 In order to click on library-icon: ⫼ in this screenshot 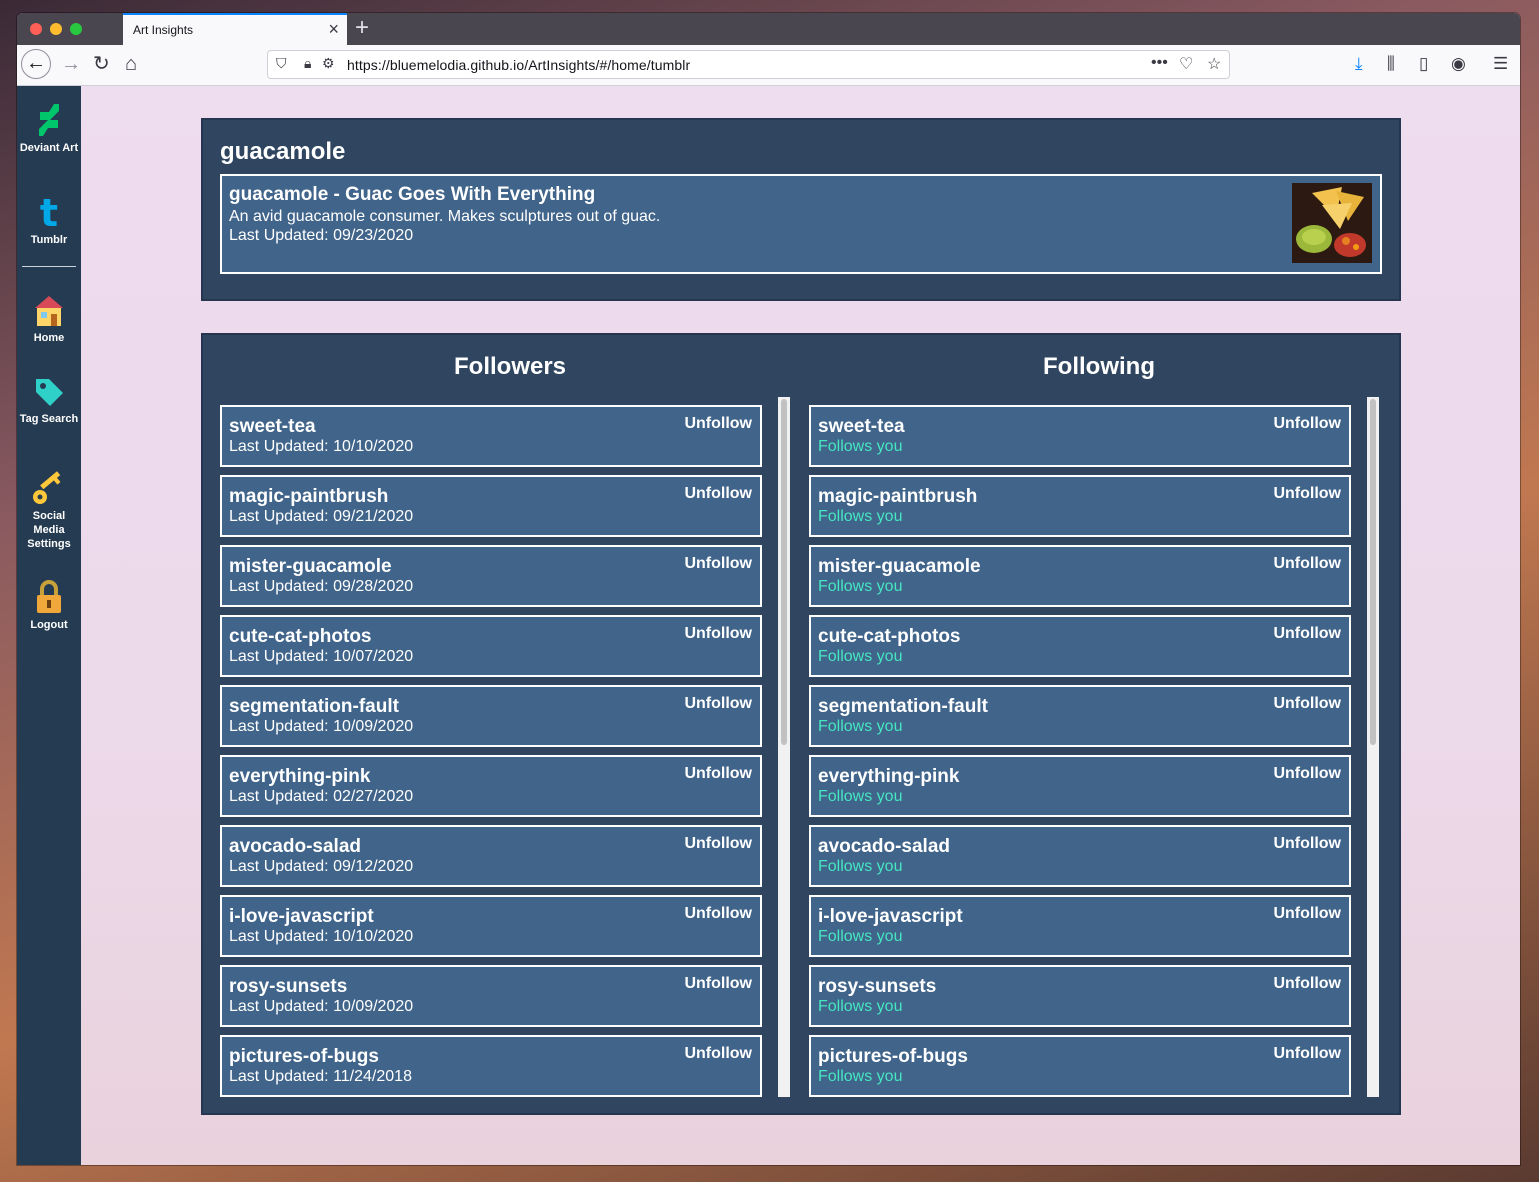, I will do `click(1391, 64)`.